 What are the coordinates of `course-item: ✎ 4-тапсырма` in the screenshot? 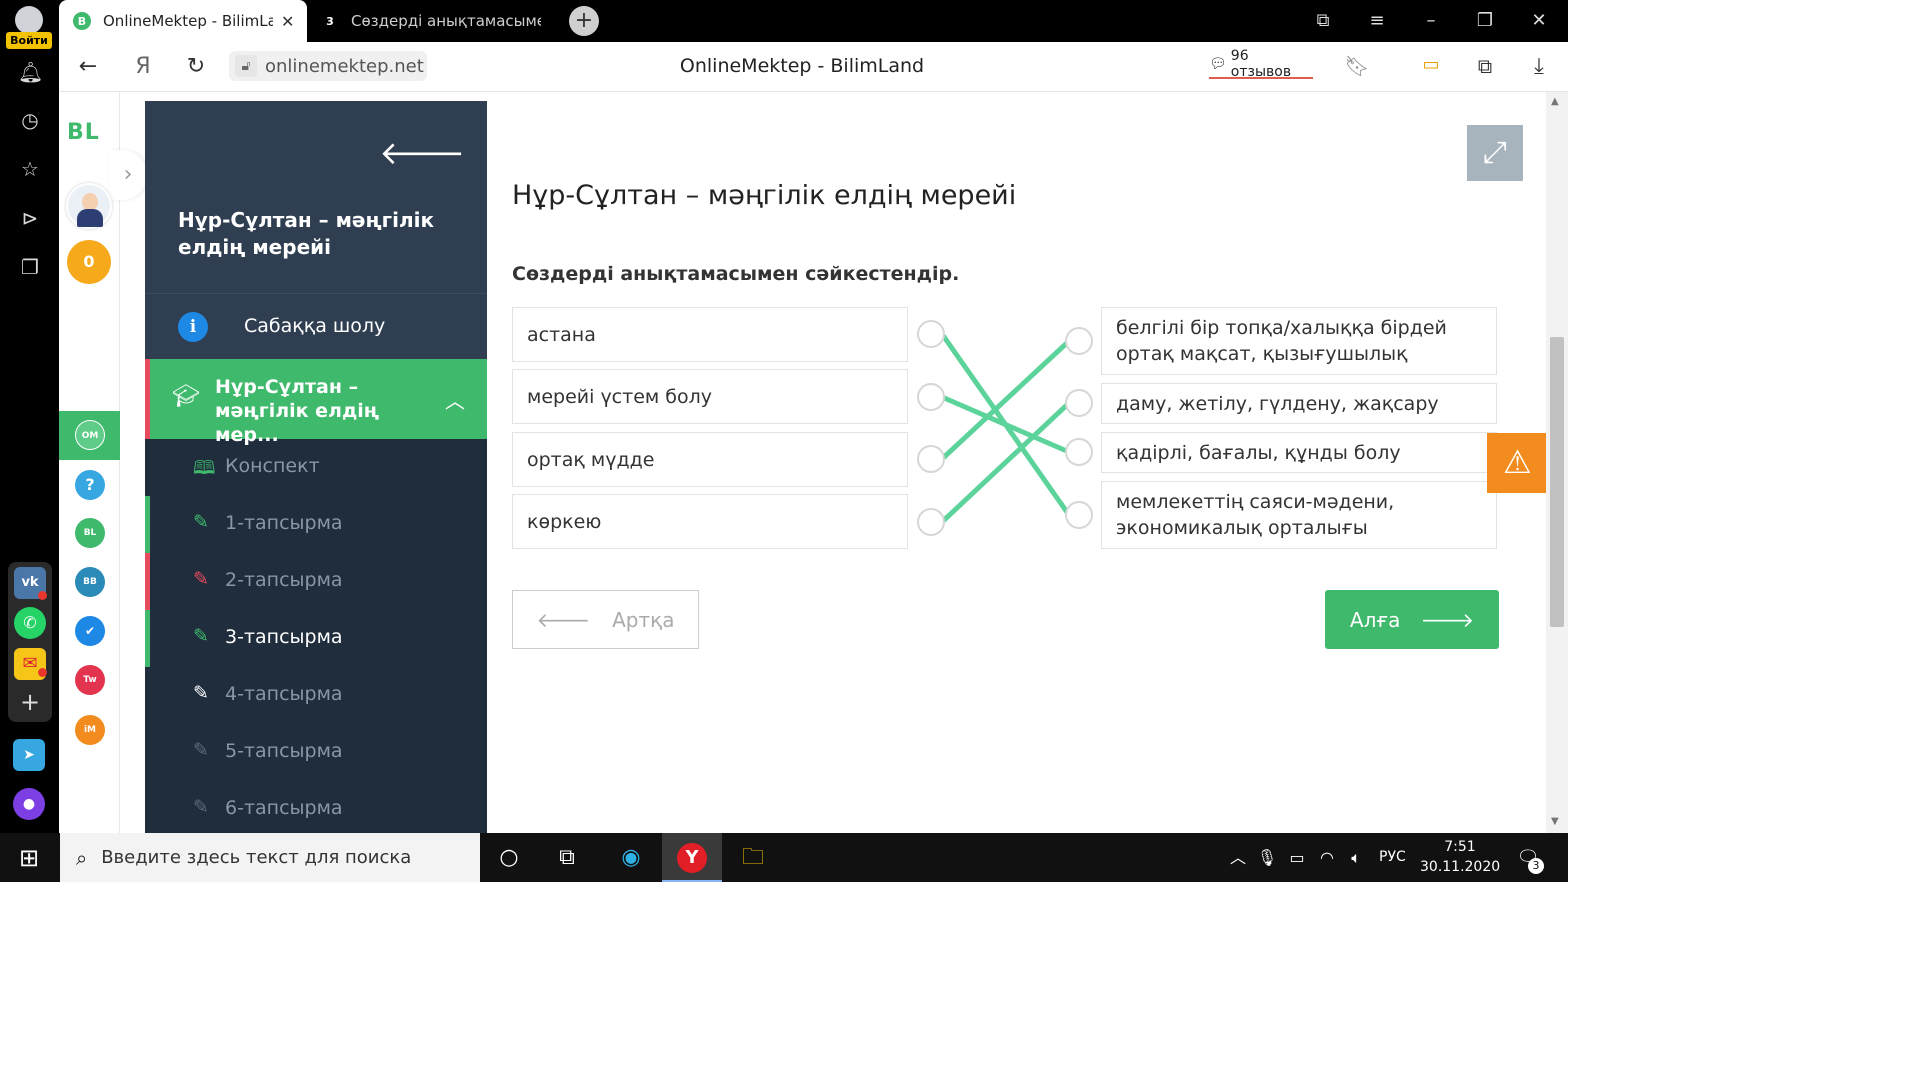 It's located at (316, 695).